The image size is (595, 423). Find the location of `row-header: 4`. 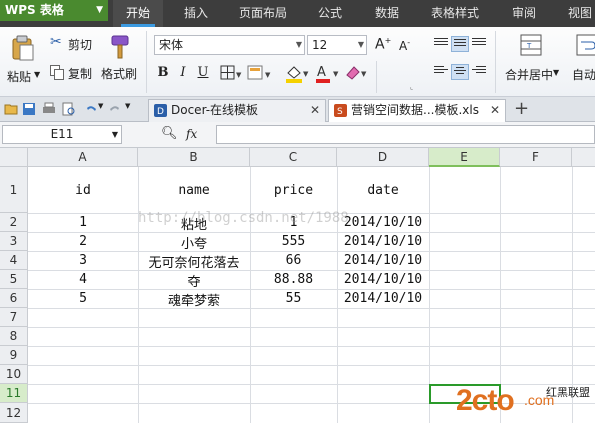

row-header: 4 is located at coordinates (14, 260).